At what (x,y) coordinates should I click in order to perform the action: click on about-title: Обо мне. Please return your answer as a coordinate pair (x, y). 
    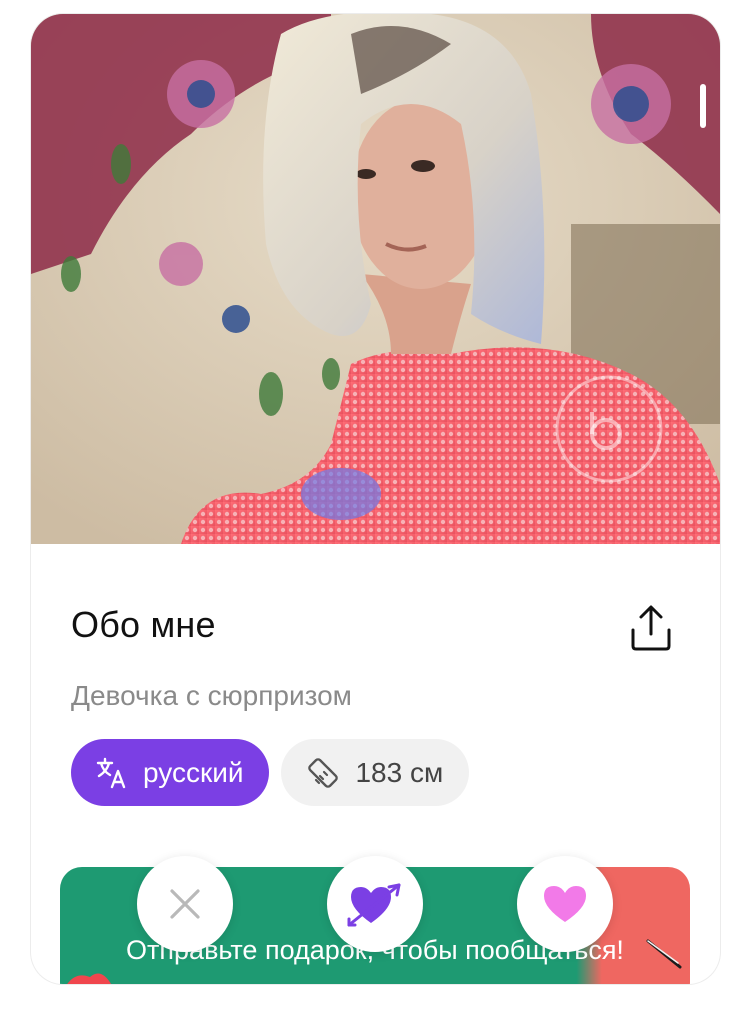
    Looking at the image, I should click on (143, 624).